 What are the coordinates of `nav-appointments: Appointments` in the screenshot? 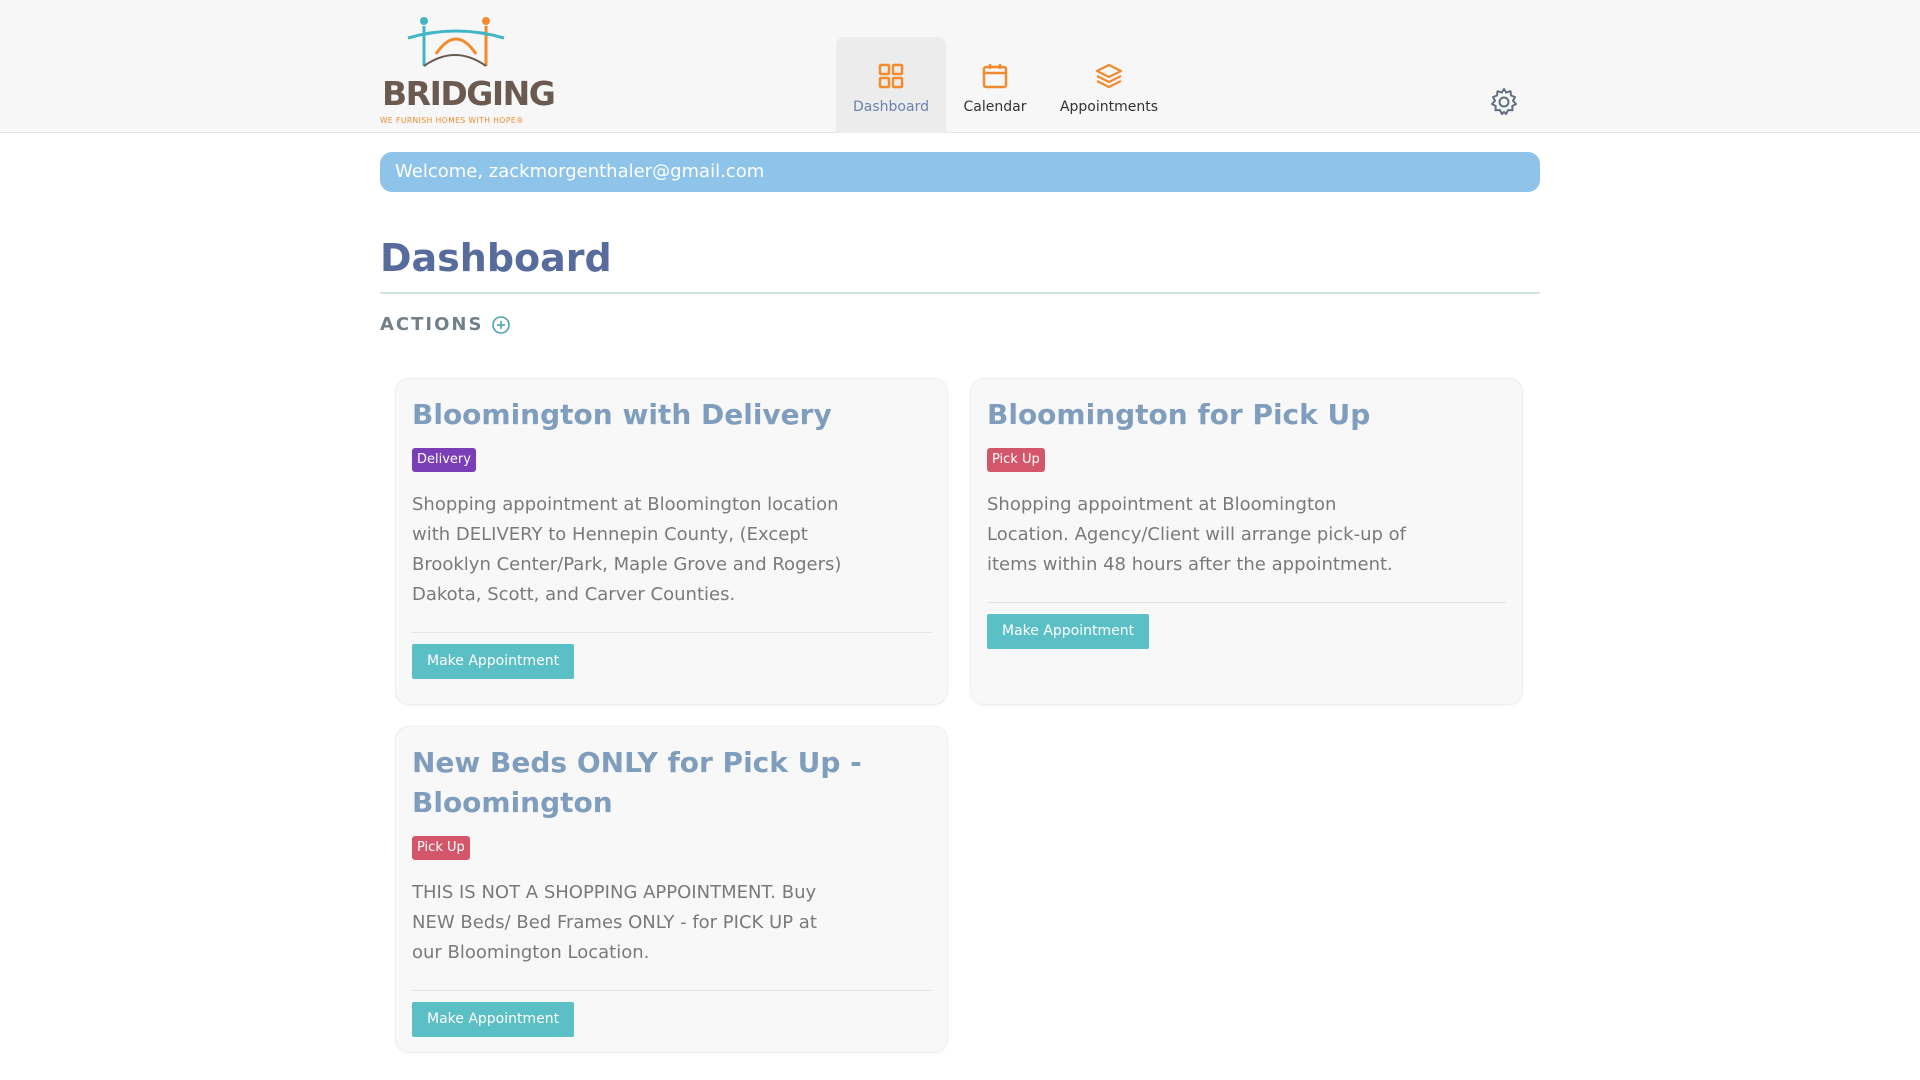 It's located at (1109, 85).